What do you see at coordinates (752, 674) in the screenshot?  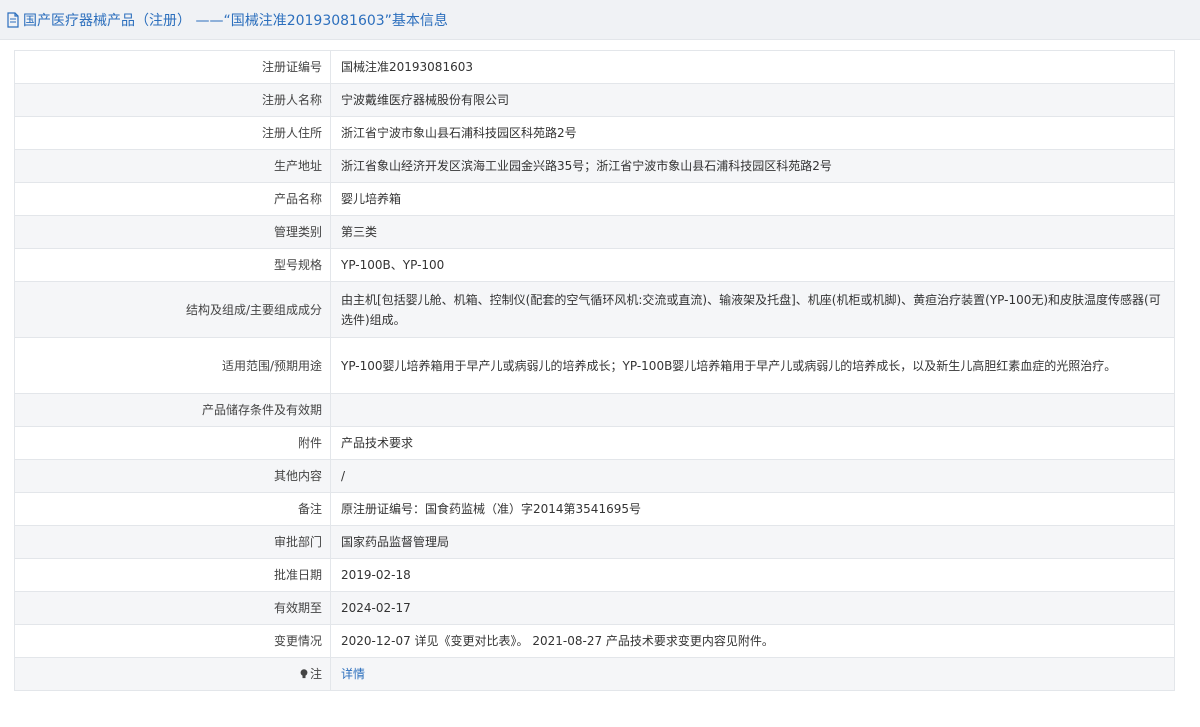 I see `row-value: 详情` at bounding box center [752, 674].